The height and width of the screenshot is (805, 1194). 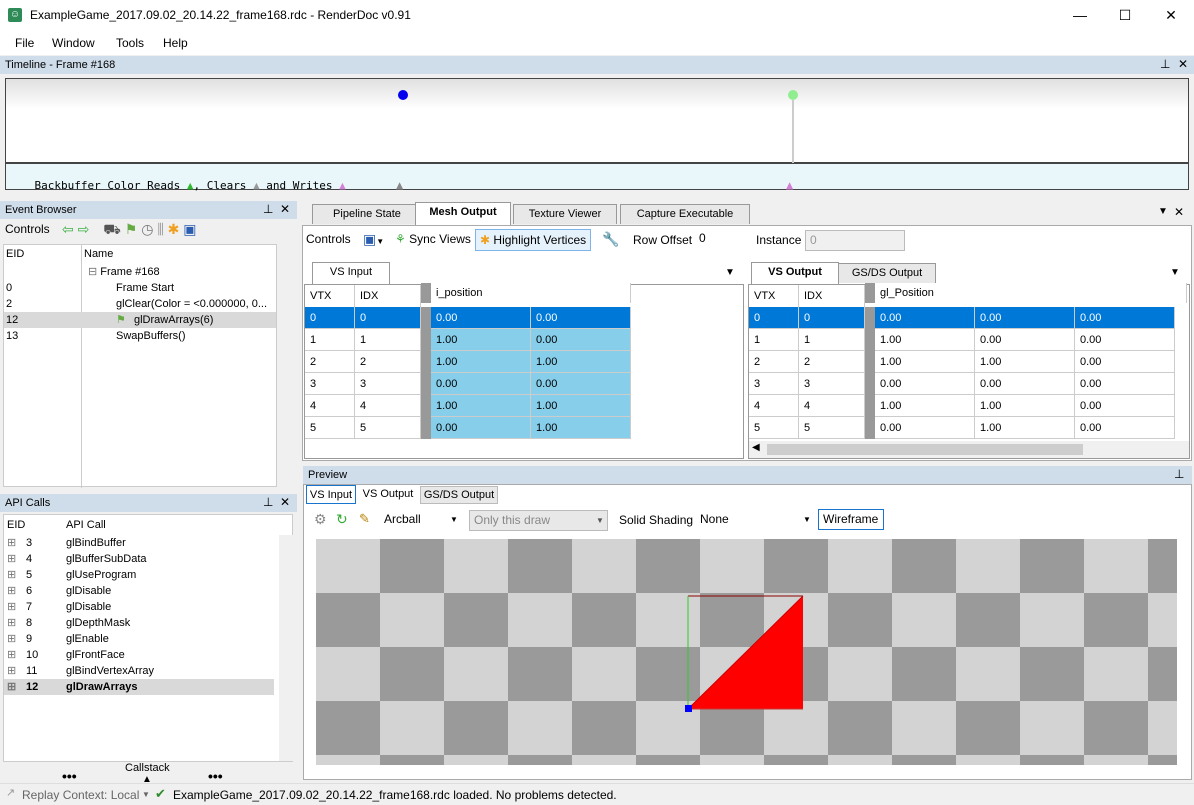 I want to click on menu-window: Window, so click(x=73, y=43).